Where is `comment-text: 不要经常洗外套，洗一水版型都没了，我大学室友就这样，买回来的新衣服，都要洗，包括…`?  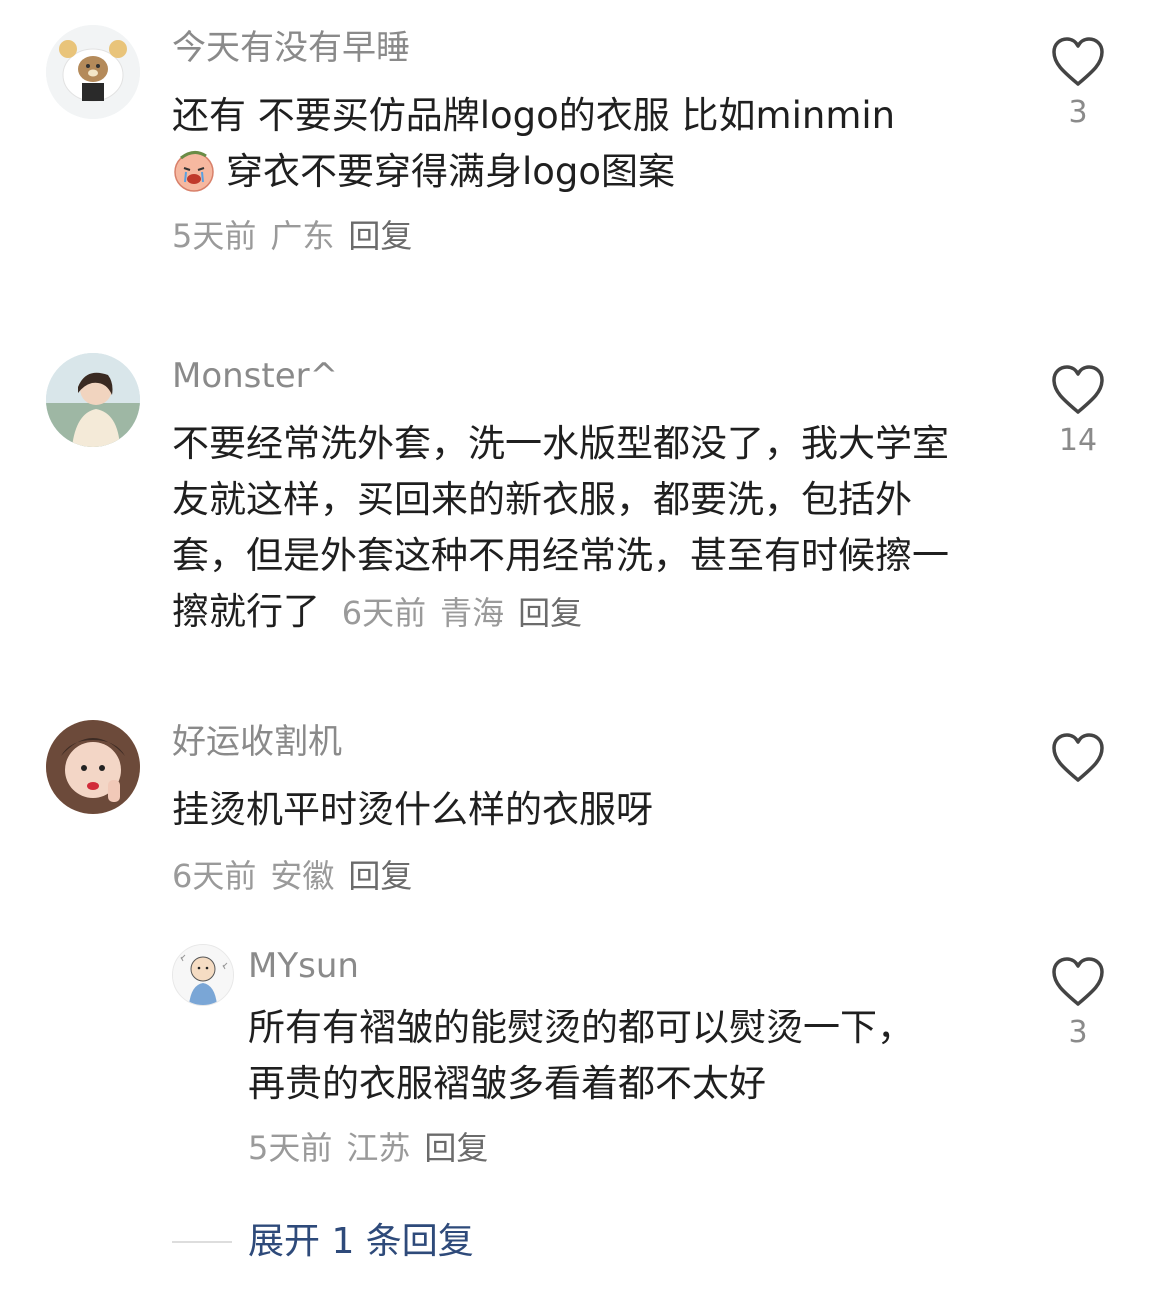
comment-text: 不要经常洗外套，洗一水版型都没了，我大学室友就这样，买回来的新衣服，都要洗，包括… is located at coordinates (572, 528).